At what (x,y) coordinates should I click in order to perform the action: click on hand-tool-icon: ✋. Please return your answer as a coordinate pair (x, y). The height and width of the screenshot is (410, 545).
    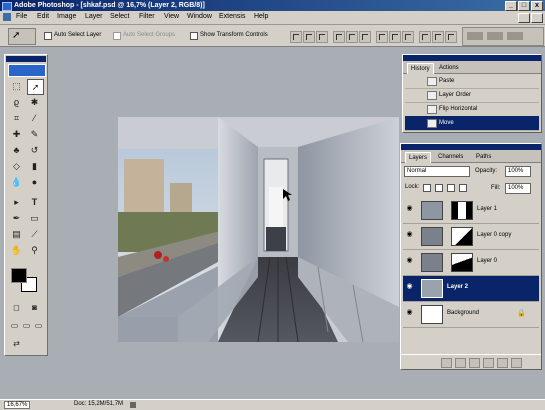
    Looking at the image, I should click on (16, 250).